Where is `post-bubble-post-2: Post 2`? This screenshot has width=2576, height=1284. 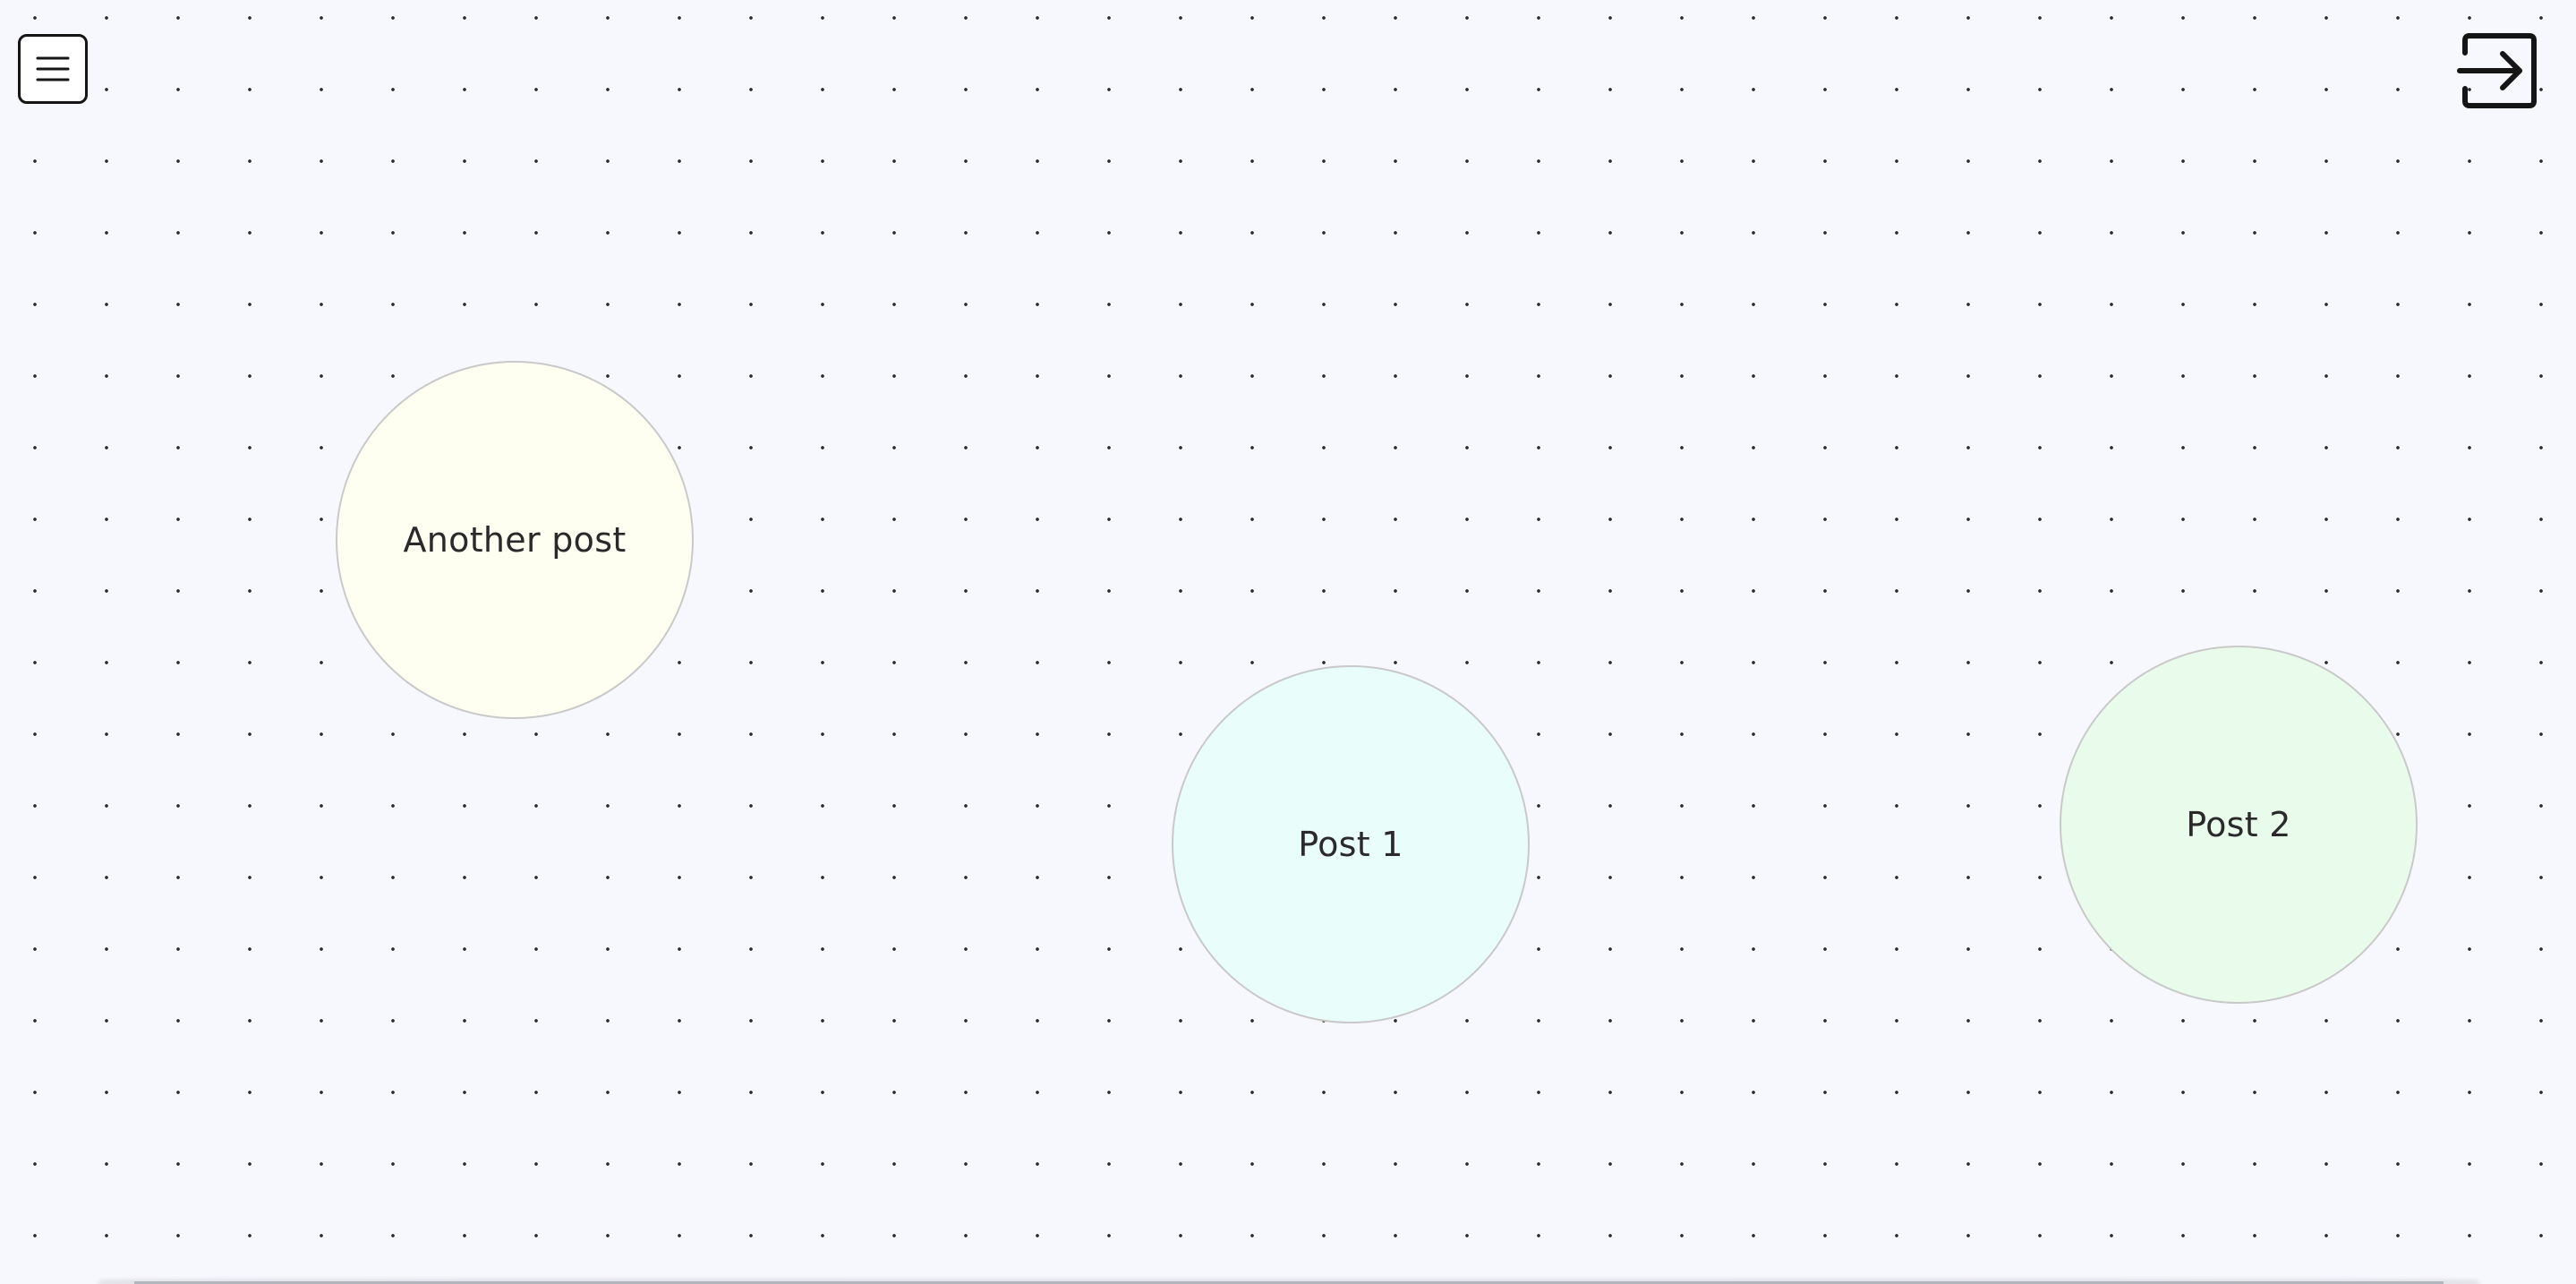
post-bubble-post-2: Post 2 is located at coordinates (2239, 825).